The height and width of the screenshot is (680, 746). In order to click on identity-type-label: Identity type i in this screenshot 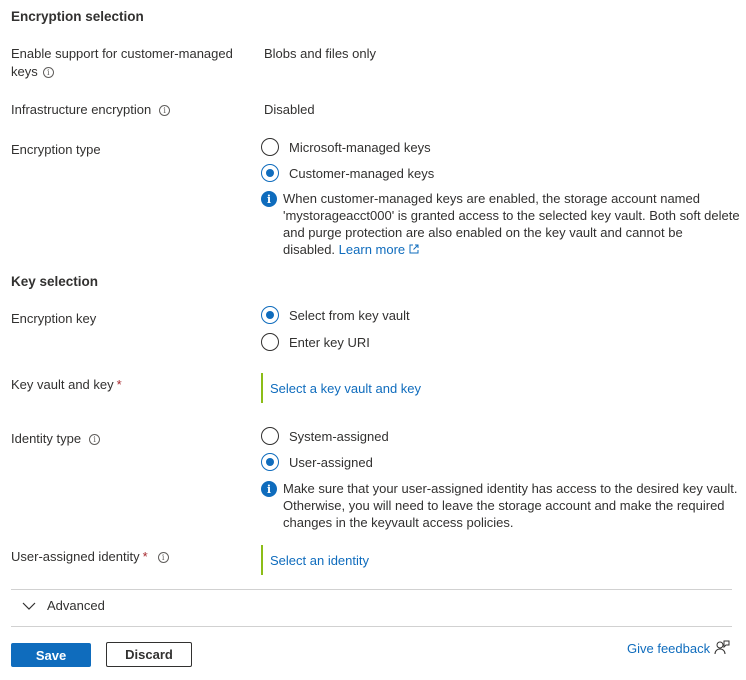, I will do `click(56, 439)`.